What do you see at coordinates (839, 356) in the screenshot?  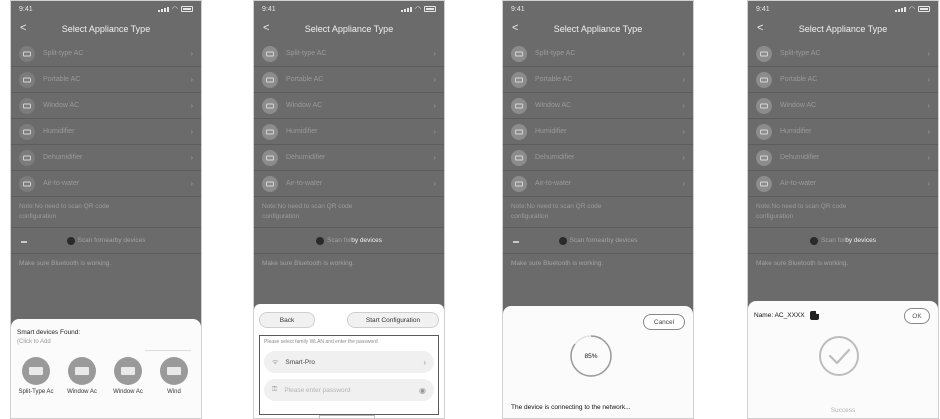 I see `checkmark-circle-icon` at bounding box center [839, 356].